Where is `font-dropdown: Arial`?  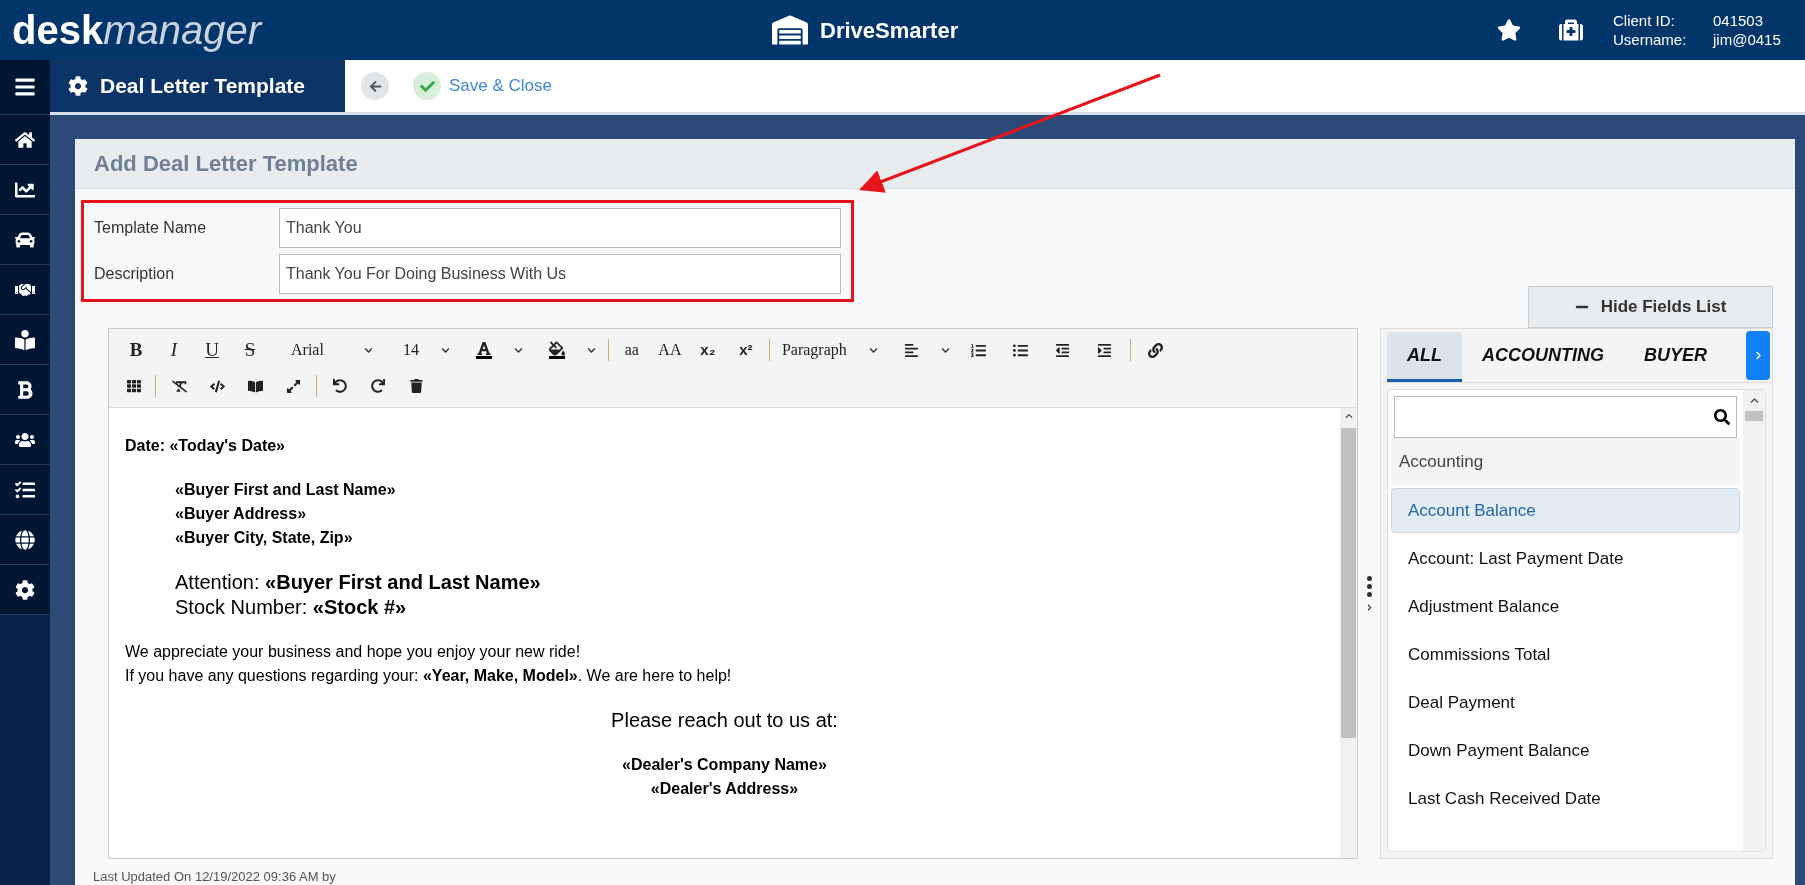 font-dropdown: Arial is located at coordinates (332, 350).